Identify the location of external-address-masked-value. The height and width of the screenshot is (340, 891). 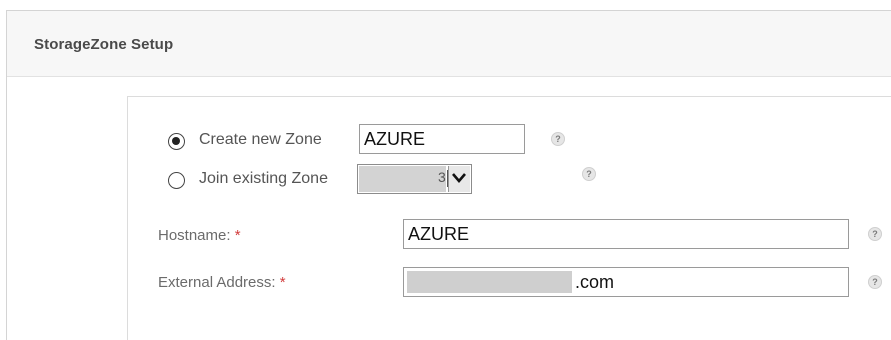
(489, 282).